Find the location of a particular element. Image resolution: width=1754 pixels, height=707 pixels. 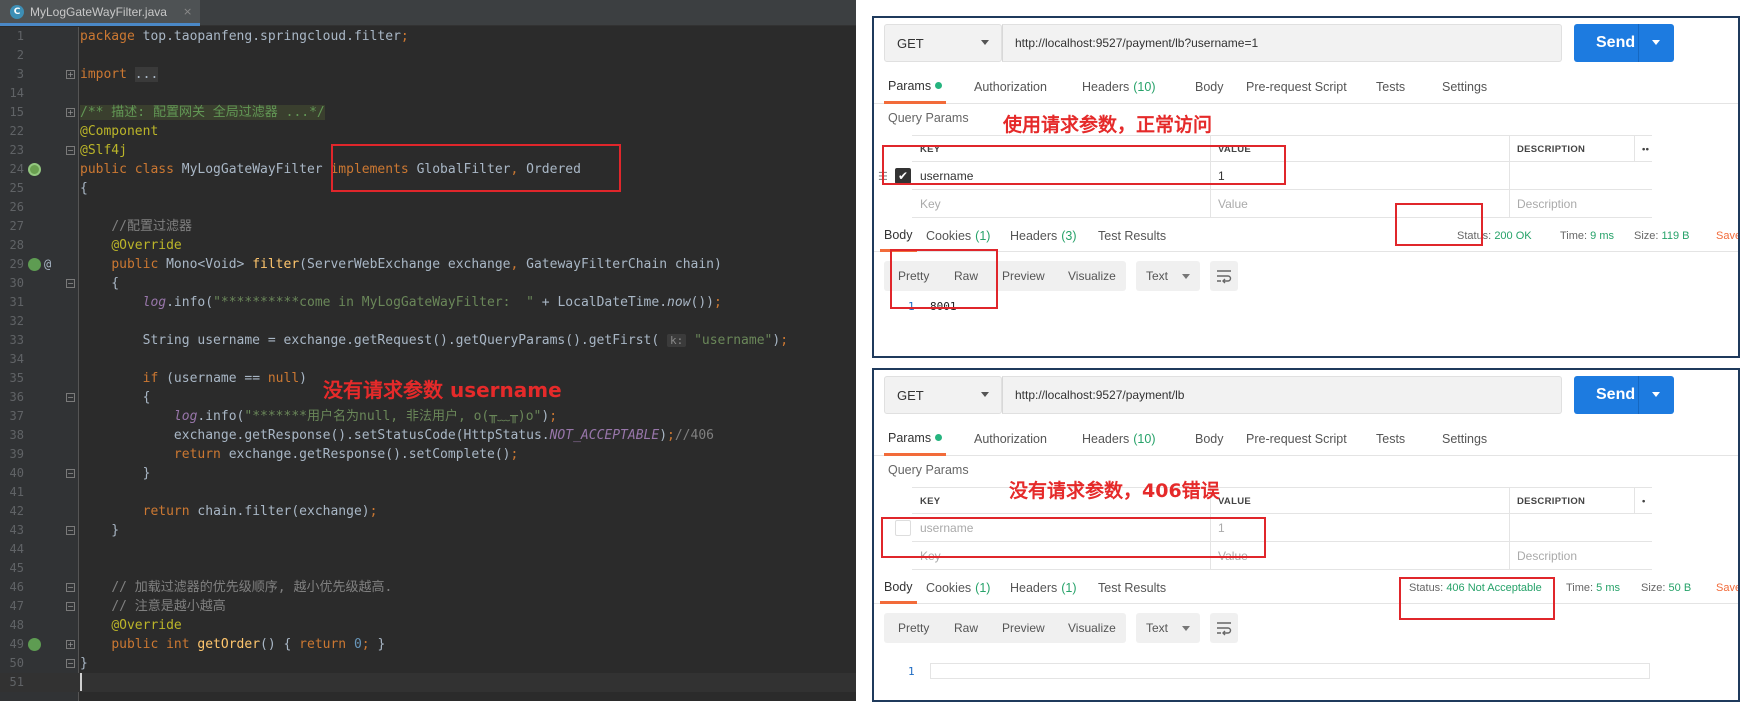

editor-tab-label: MyLogGateWayFilter.java is located at coordinates (98, 11).